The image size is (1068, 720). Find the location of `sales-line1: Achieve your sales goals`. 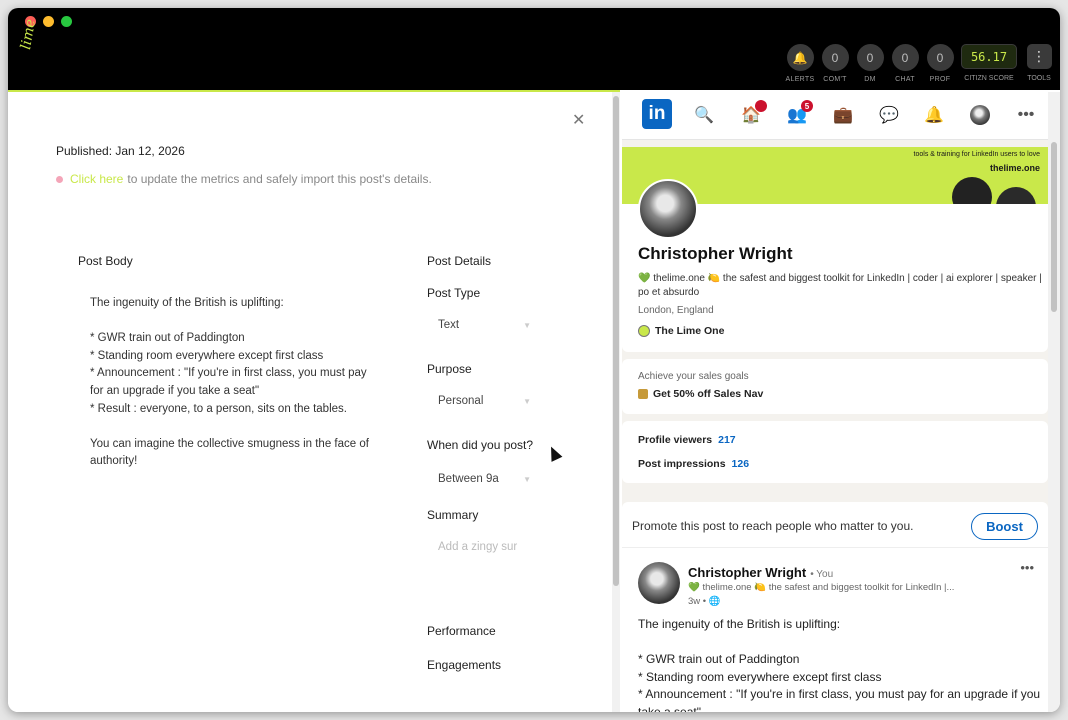

sales-line1: Achieve your sales goals is located at coordinates (693, 376).